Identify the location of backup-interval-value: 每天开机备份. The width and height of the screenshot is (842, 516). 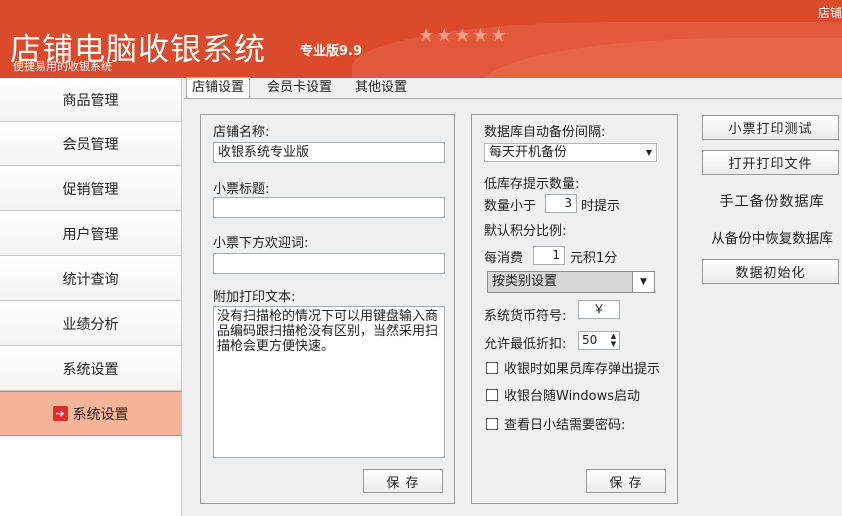
(528, 152).